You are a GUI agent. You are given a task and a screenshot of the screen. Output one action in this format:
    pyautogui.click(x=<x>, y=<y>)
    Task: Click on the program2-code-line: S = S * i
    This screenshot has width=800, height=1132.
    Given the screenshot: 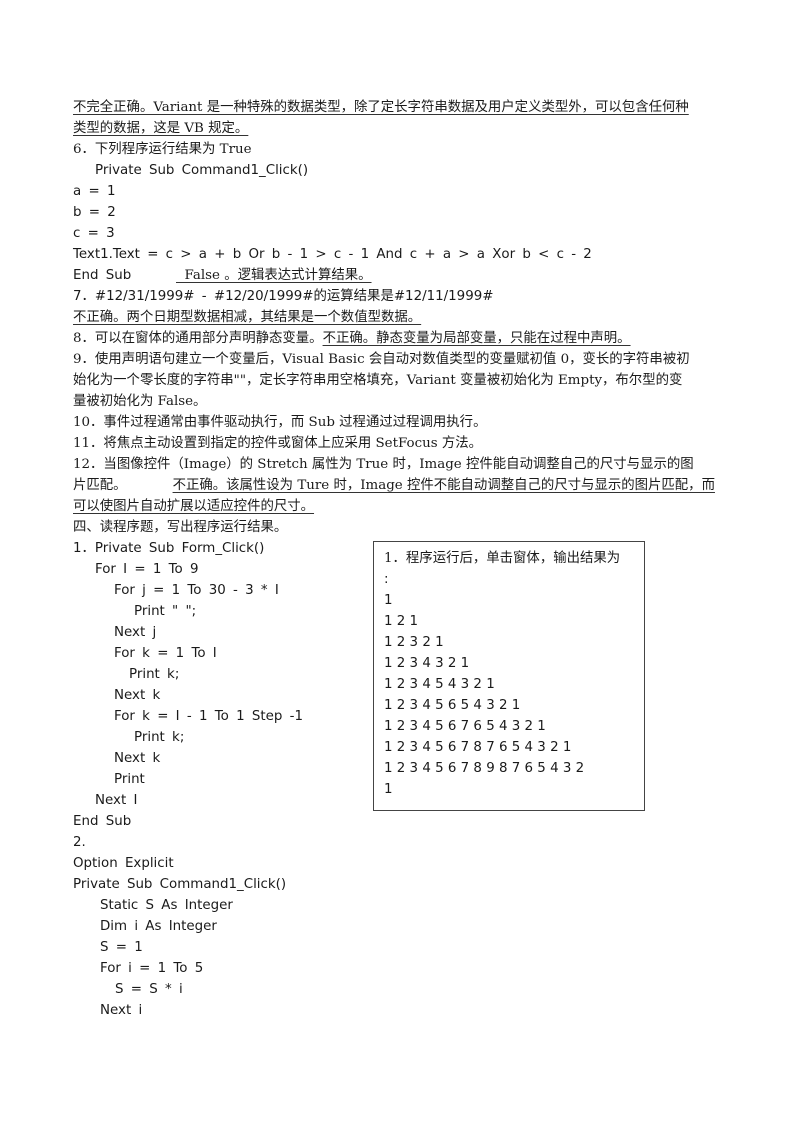 What is the action you would take?
    pyautogui.click(x=149, y=989)
    